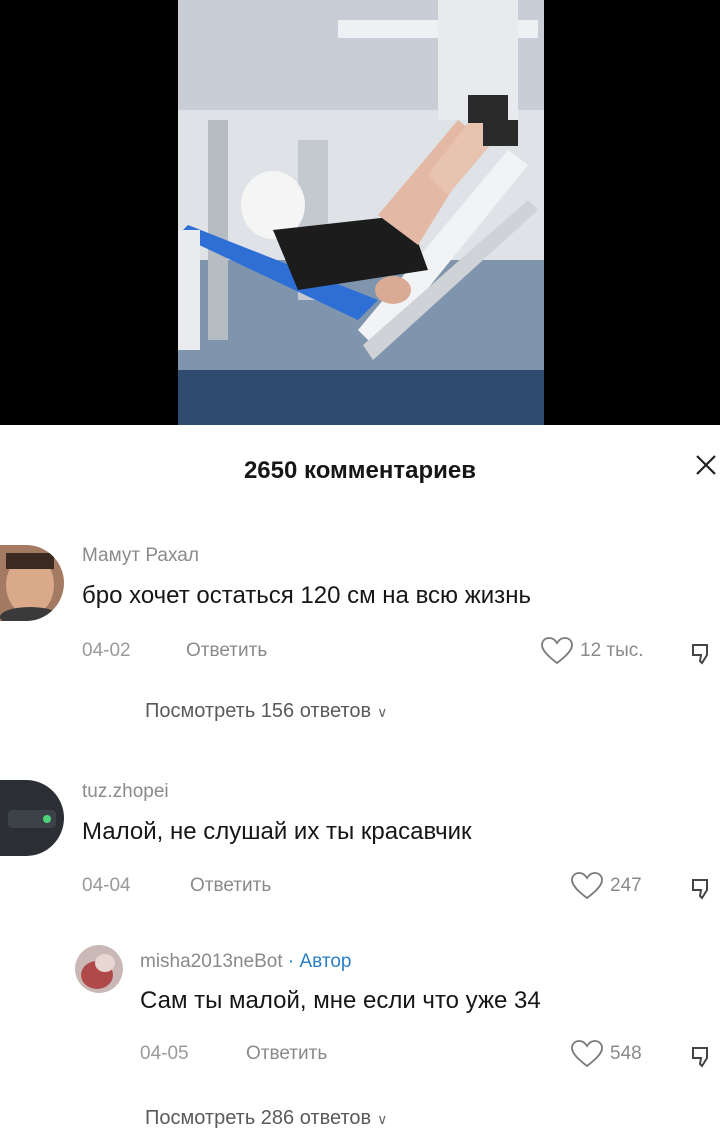  I want to click on comment-date: 04-04, so click(106, 885).